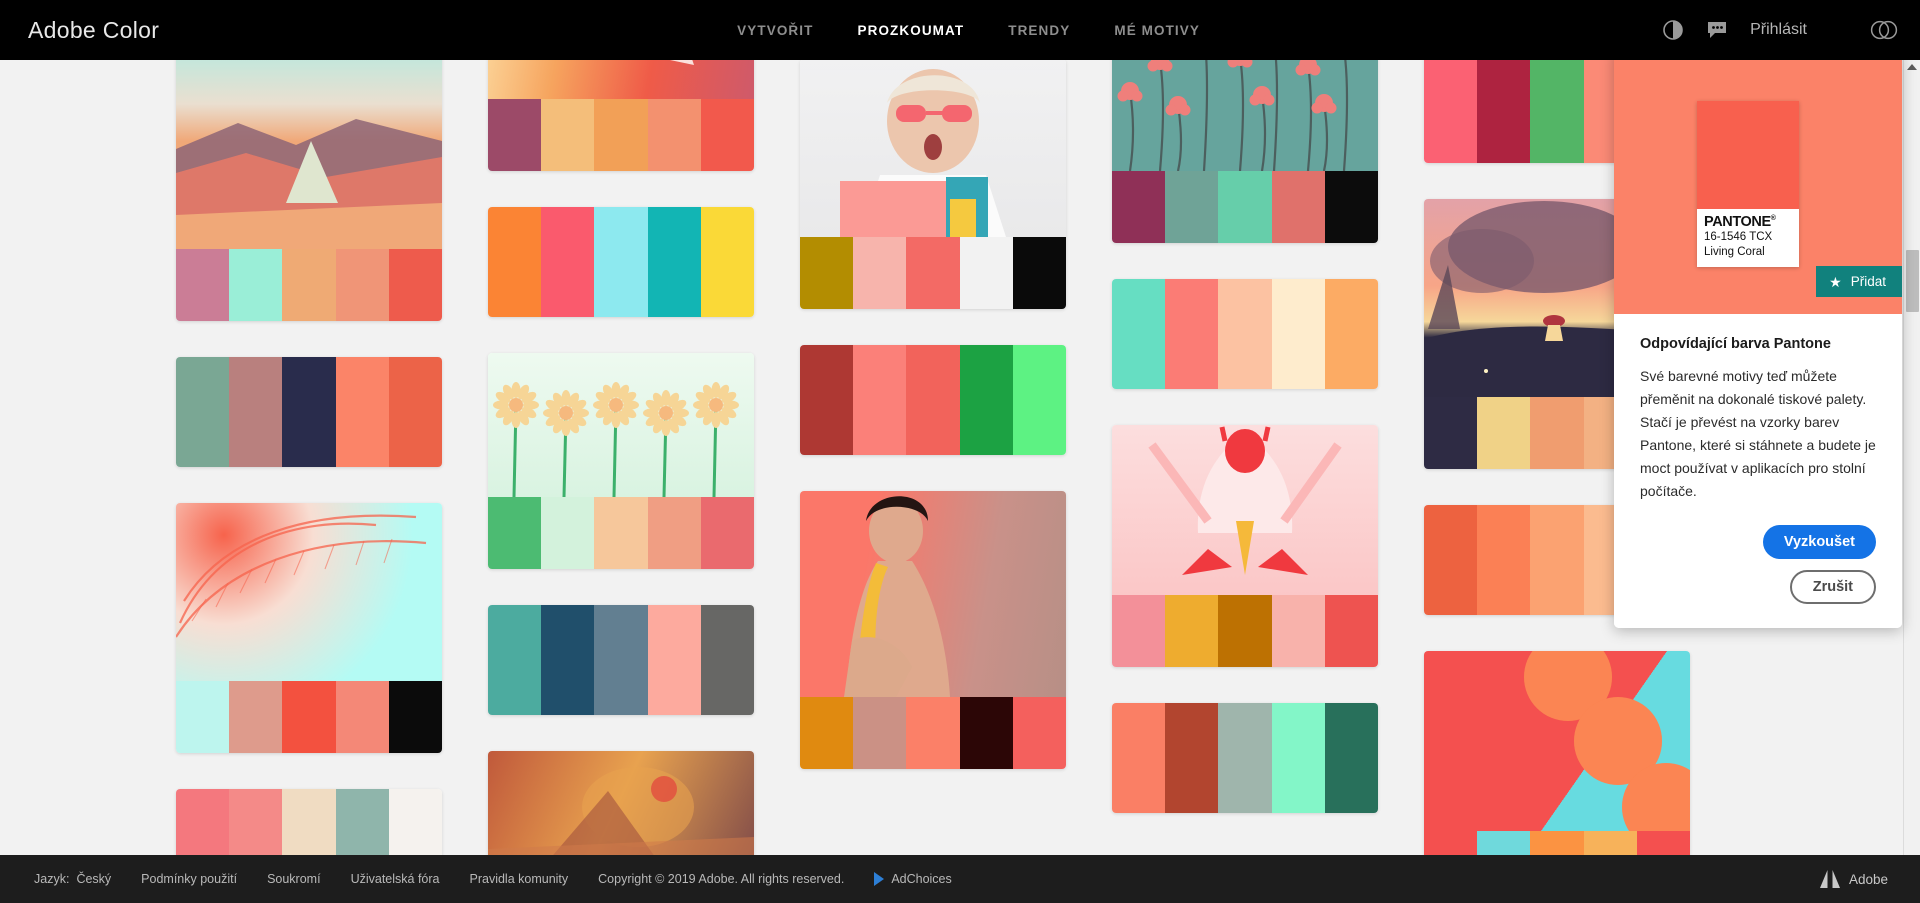 This screenshot has width=1920, height=903. What do you see at coordinates (395, 879) in the screenshot?
I see `footer-link-forums: Uživatelská fóra` at bounding box center [395, 879].